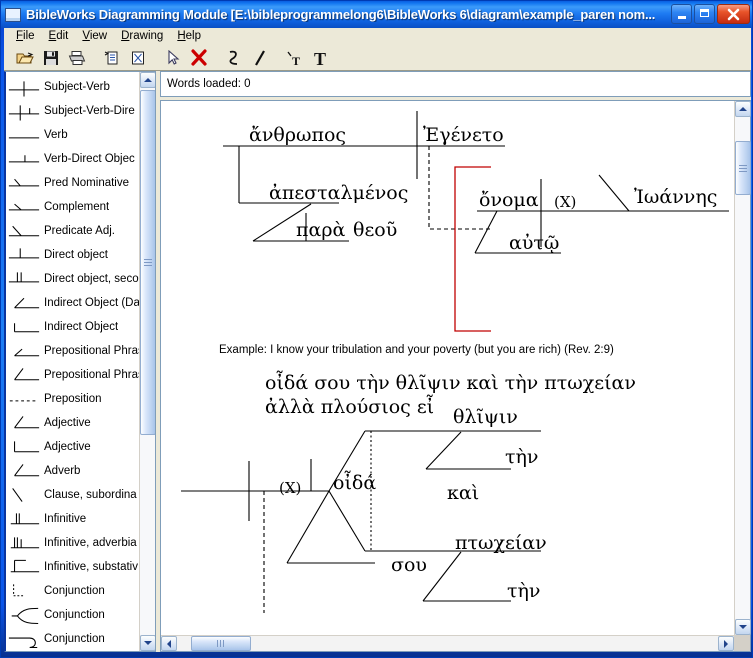 The height and width of the screenshot is (658, 753). Describe the element at coordinates (72, 327) in the screenshot. I see `sidebar-item-10: Indirect Object` at that location.